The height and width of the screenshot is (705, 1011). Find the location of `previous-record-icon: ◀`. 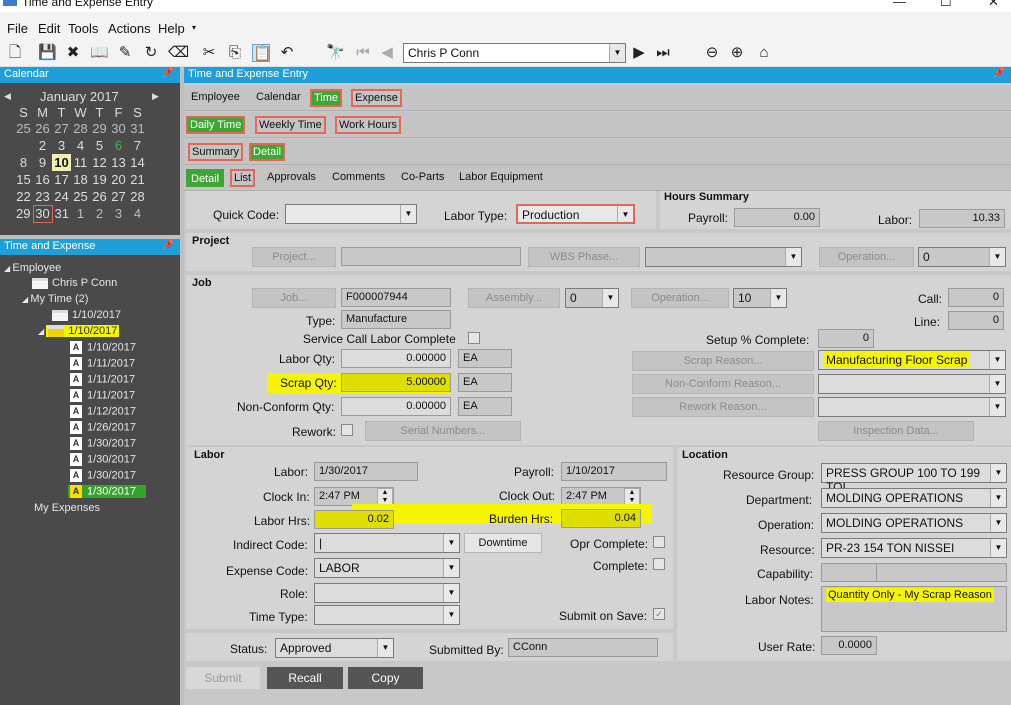

previous-record-icon: ◀ is located at coordinates (387, 53).